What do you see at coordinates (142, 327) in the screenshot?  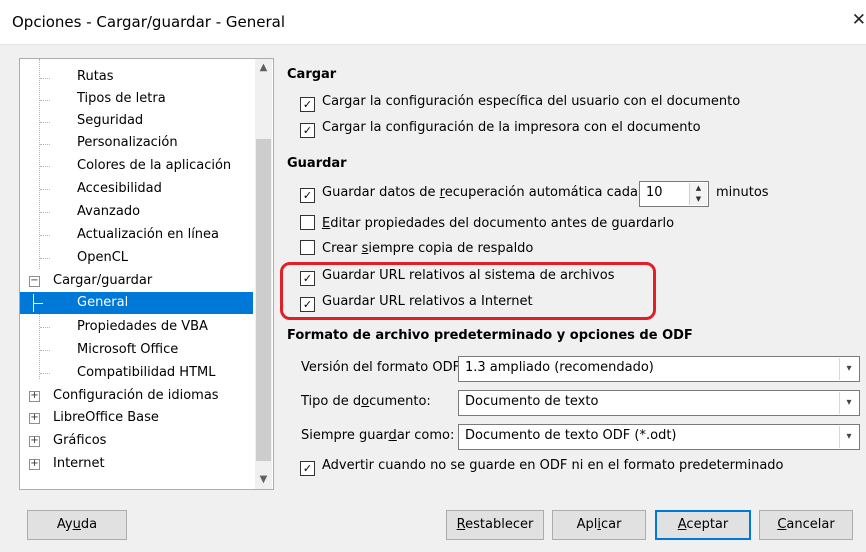 I see `tree-item-vba: Propiedades de VBA` at bounding box center [142, 327].